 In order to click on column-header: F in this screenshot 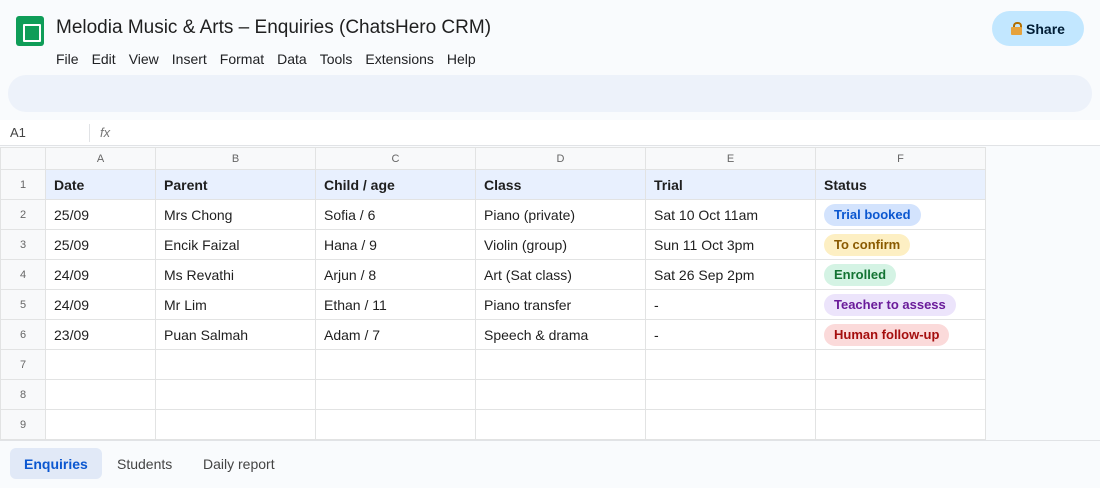, I will do `click(900, 158)`.